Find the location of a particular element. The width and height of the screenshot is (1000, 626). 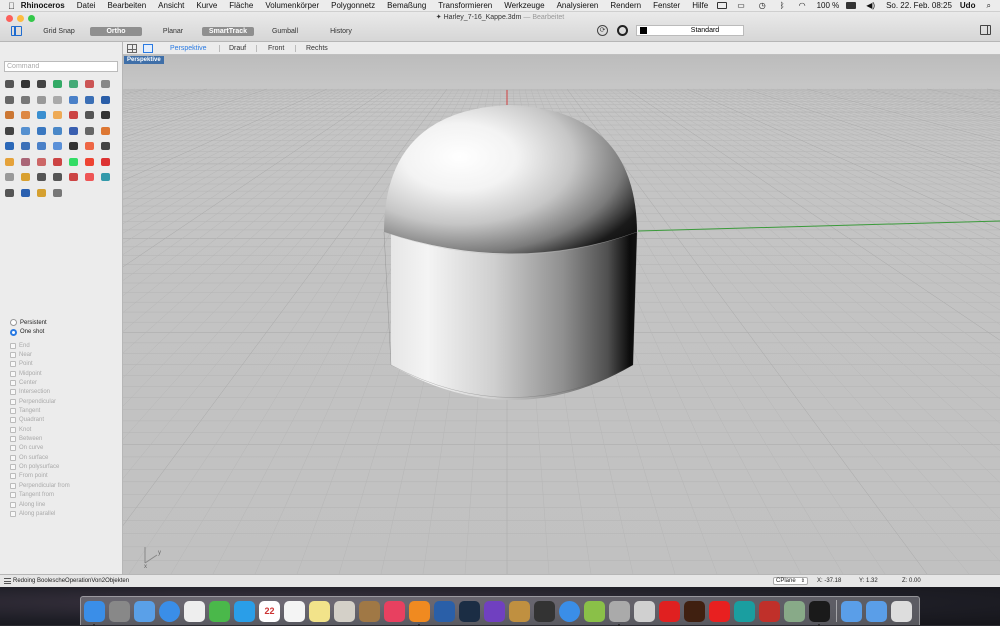

boolean-tool-icon is located at coordinates (9, 115).